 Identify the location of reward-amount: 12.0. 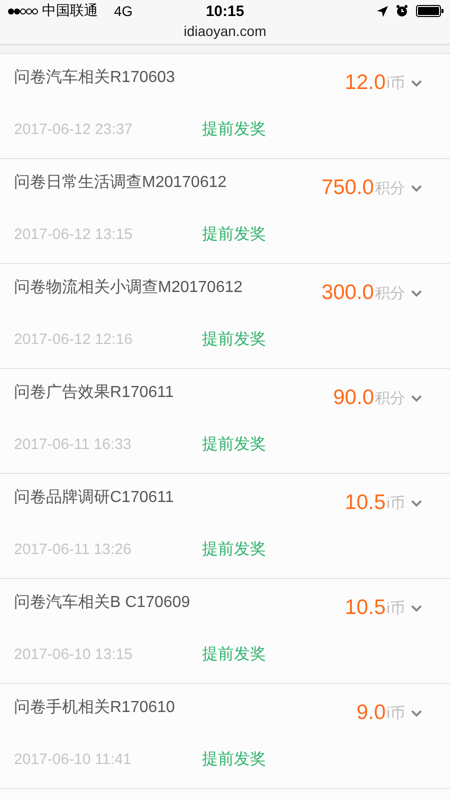
(365, 83).